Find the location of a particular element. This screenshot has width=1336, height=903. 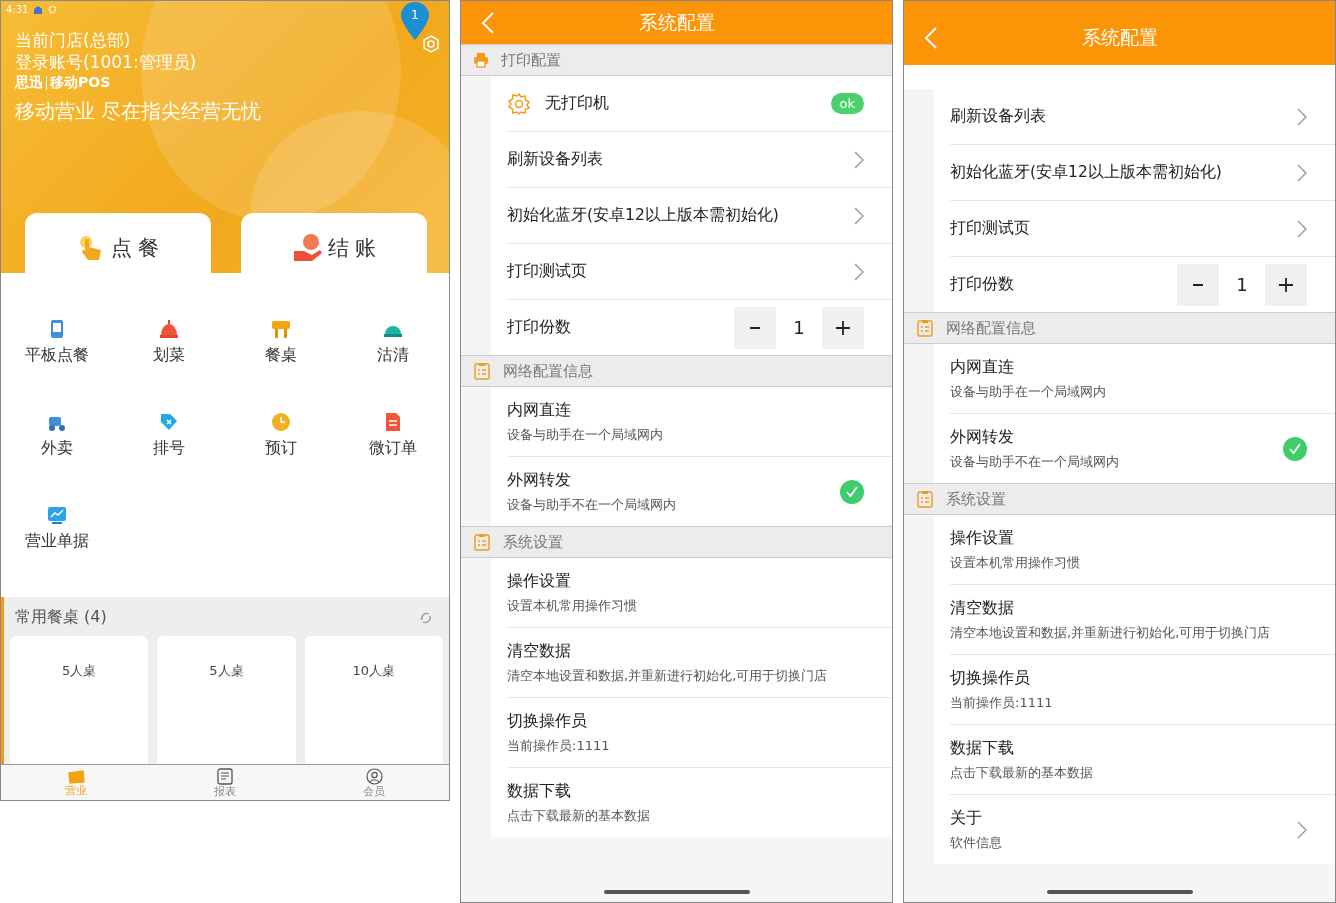

user-icon is located at coordinates (374, 776).